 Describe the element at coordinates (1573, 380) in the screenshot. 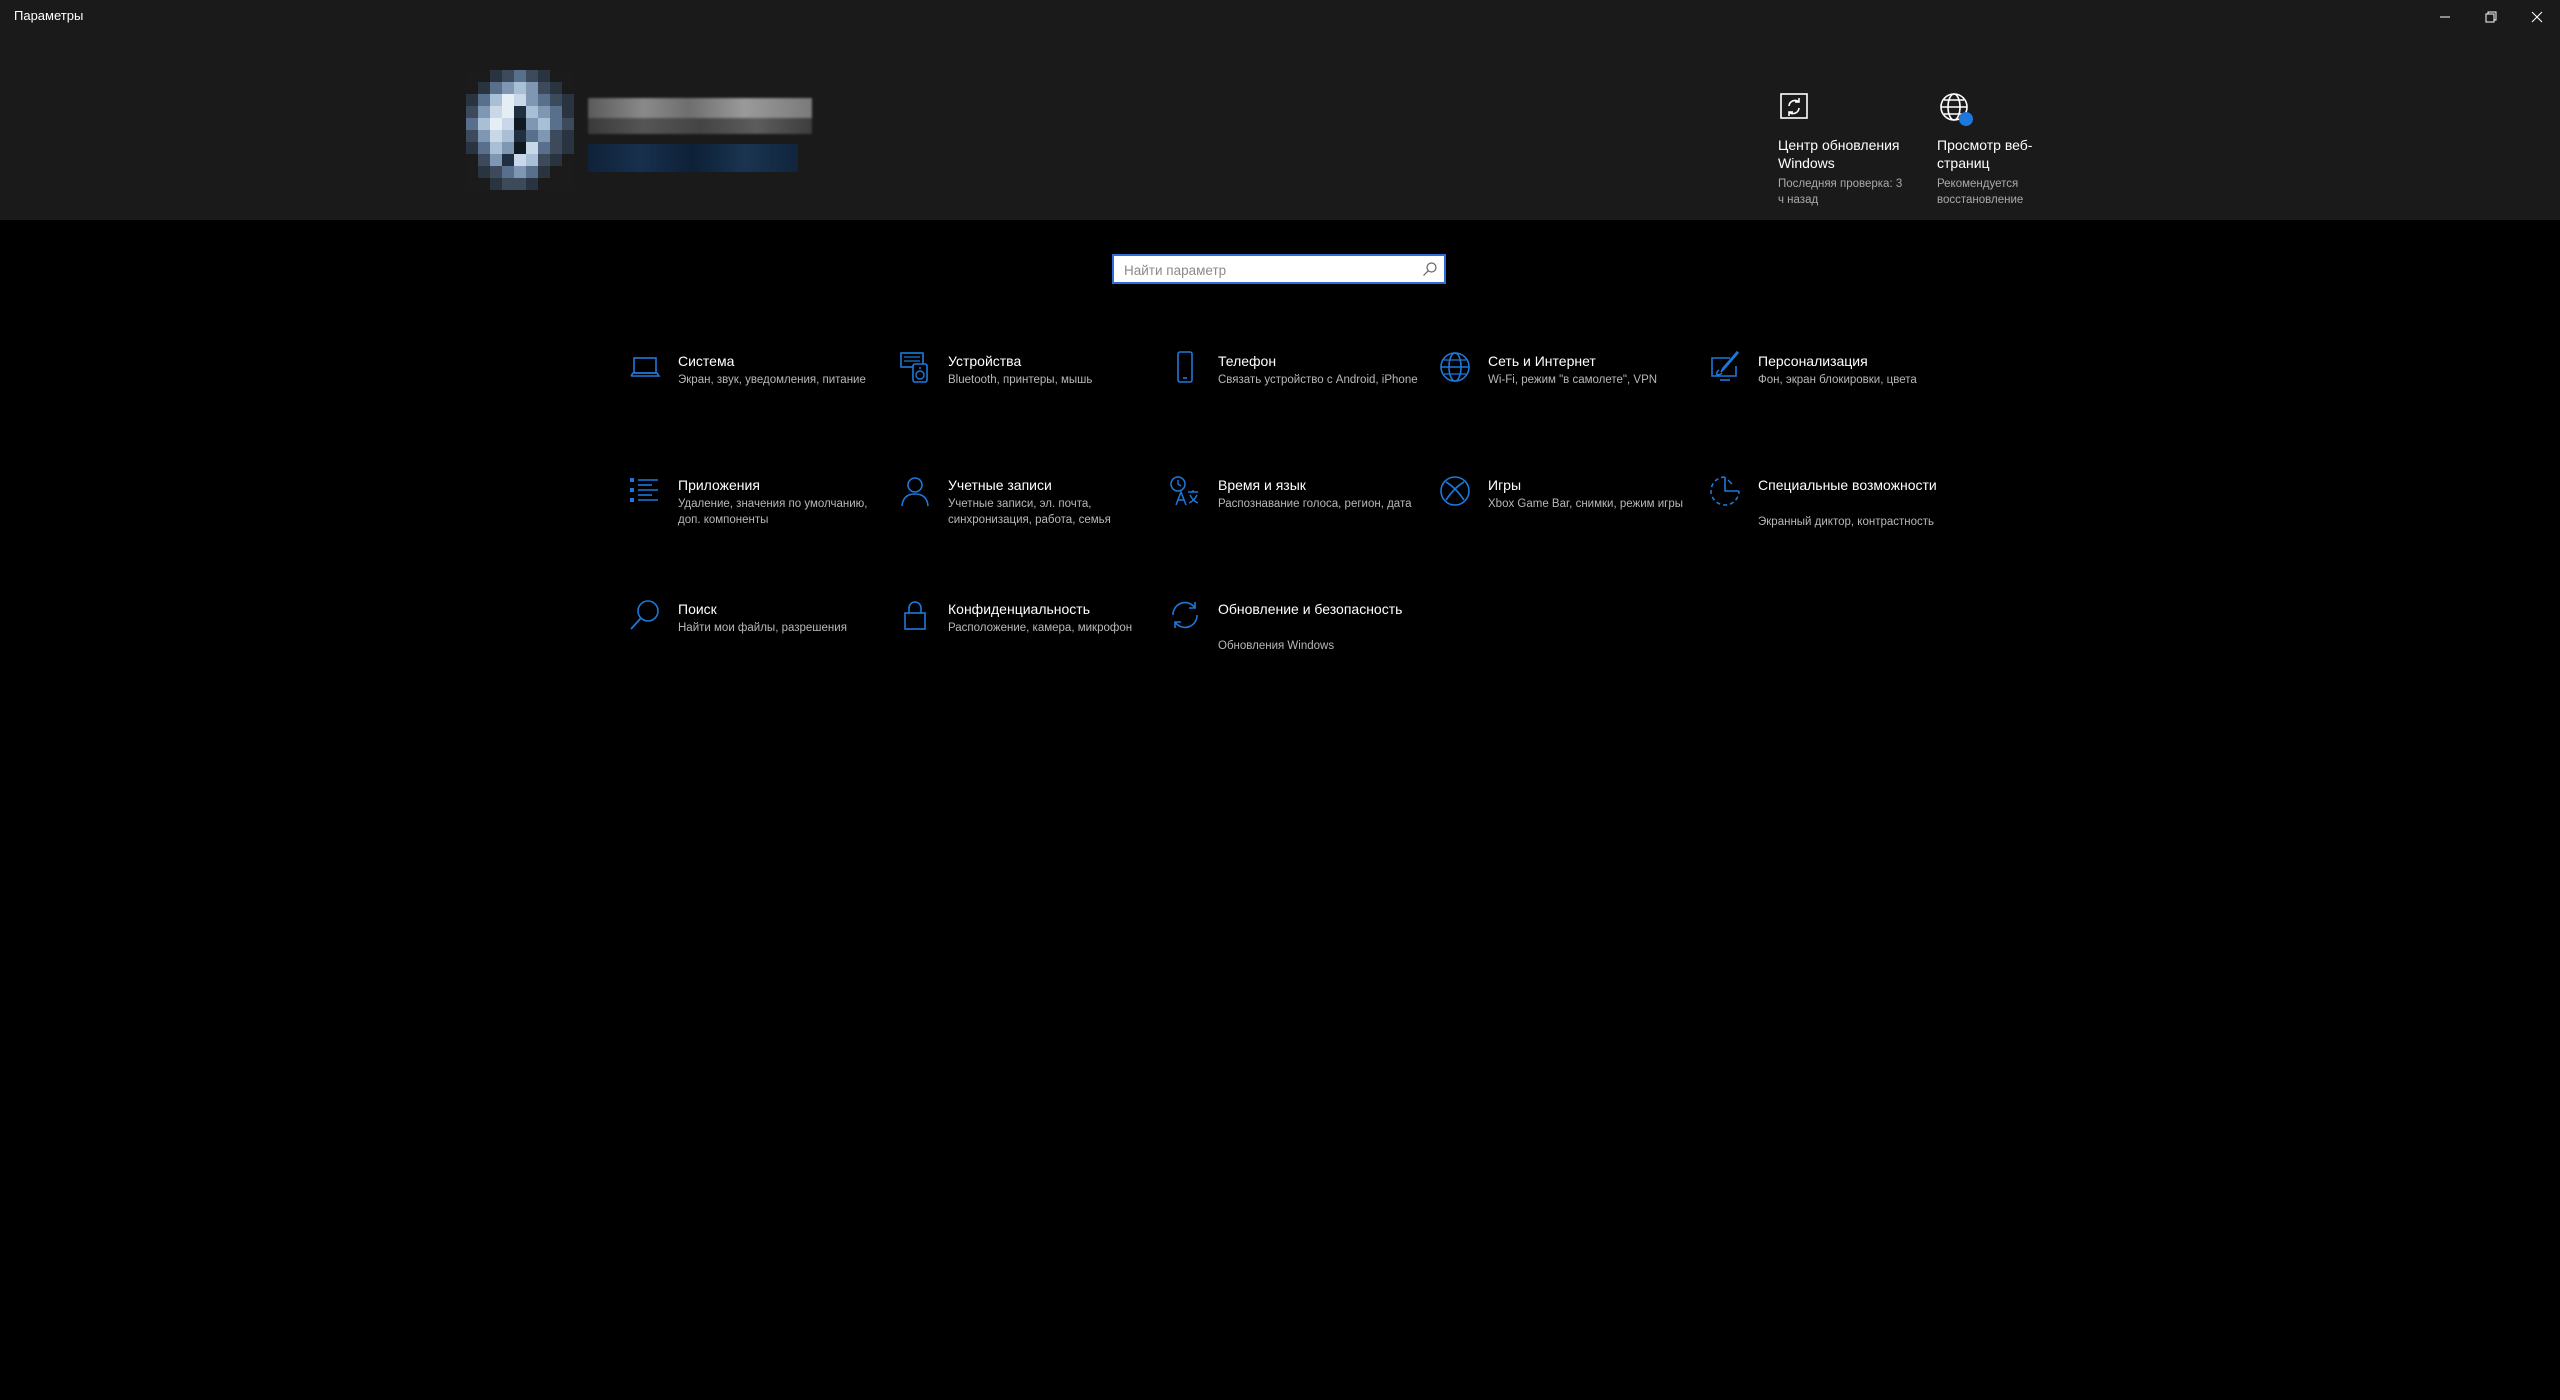

I see `category-subtitle: Wi-Fi, режим "в самолете", VPN` at that location.